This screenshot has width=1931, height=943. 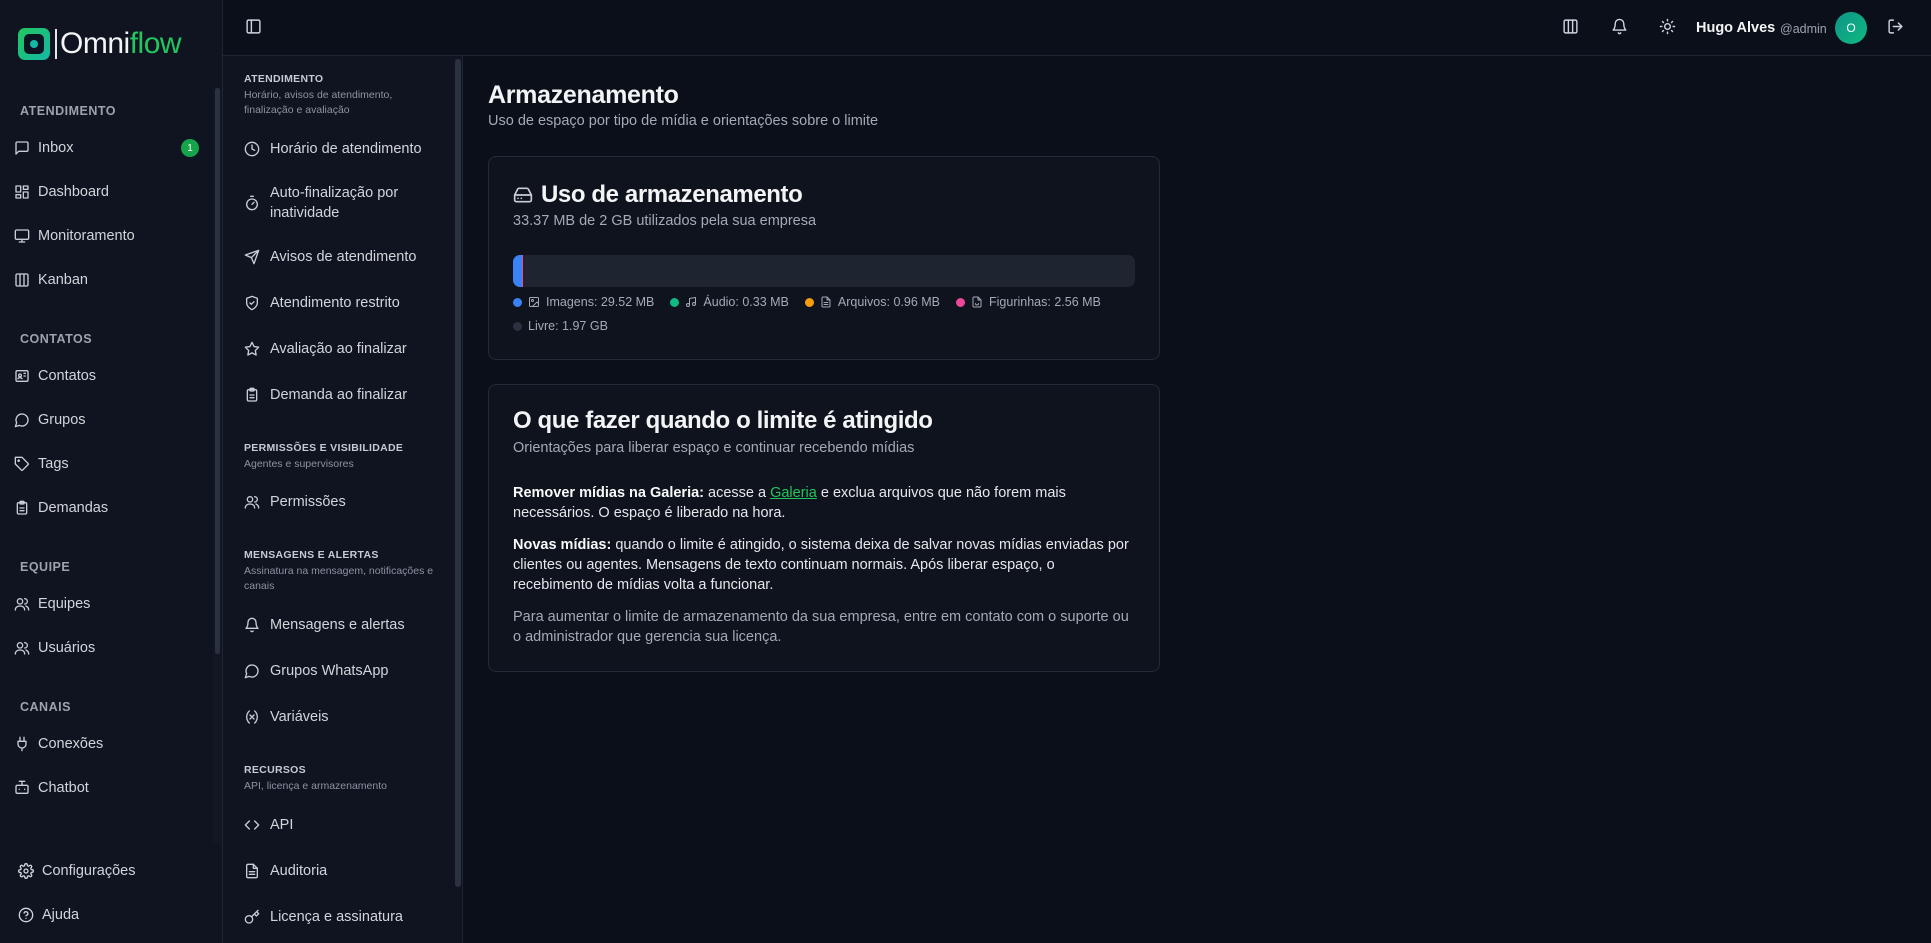 I want to click on subnav-item-avaliacao: Avaliação ao finalizar, so click(x=344, y=349).